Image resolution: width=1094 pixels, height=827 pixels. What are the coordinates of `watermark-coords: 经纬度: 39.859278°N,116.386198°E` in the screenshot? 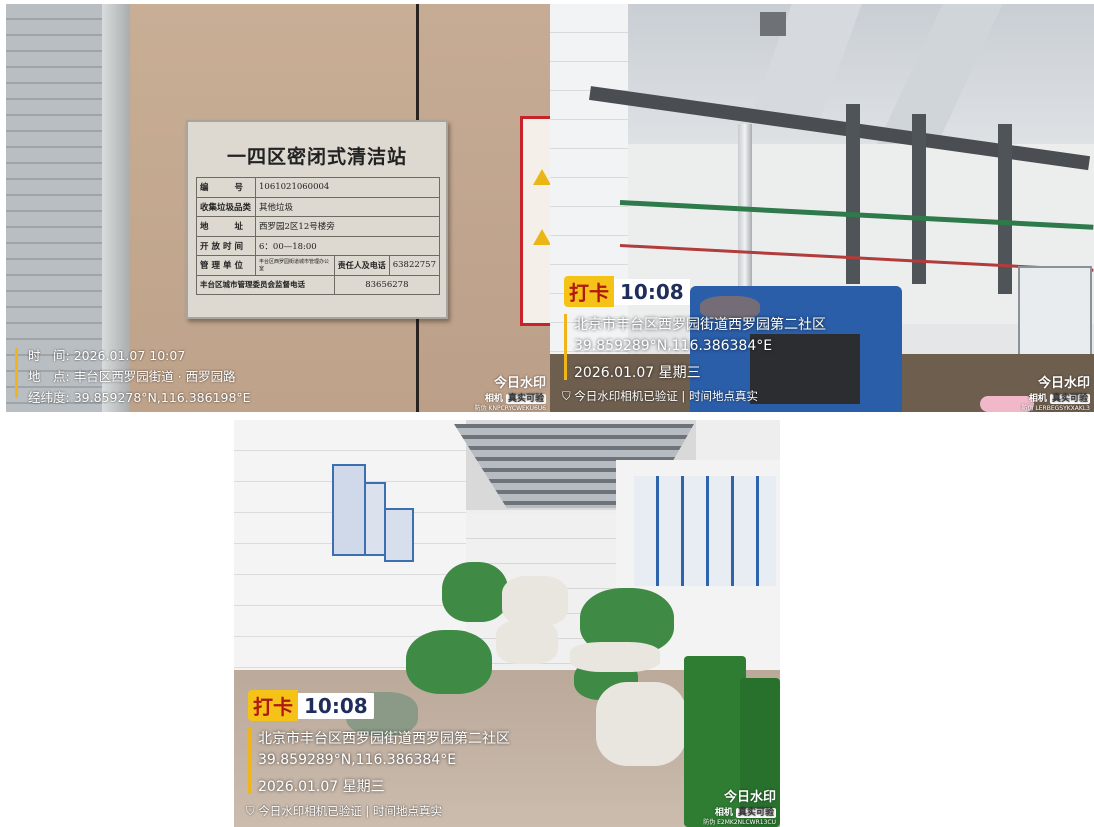 It's located at (139, 396).